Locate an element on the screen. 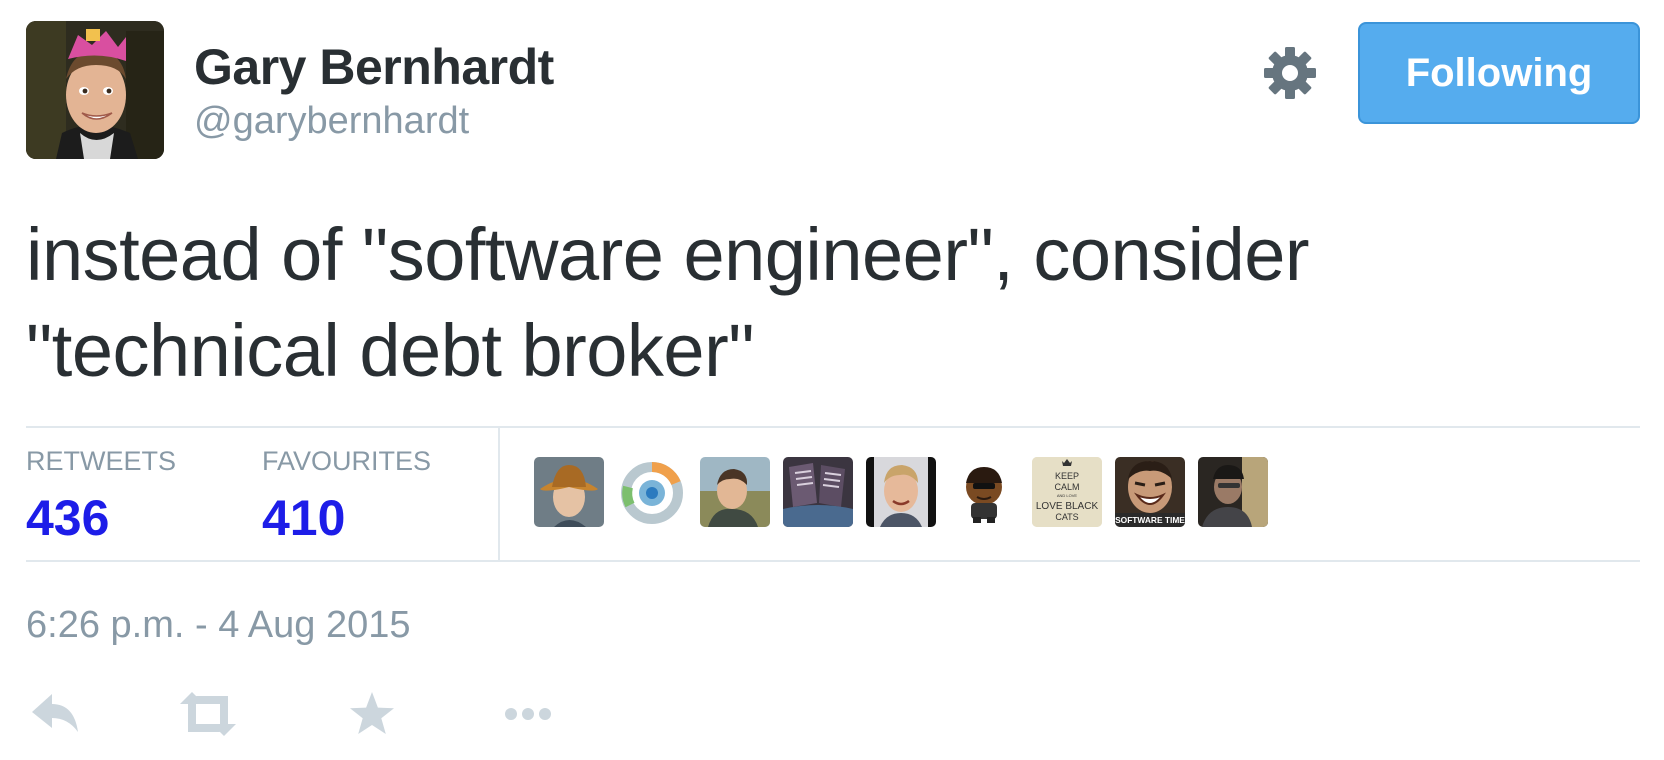 This screenshot has height=760, width=1664. profile-photo is located at coordinates (95, 90).